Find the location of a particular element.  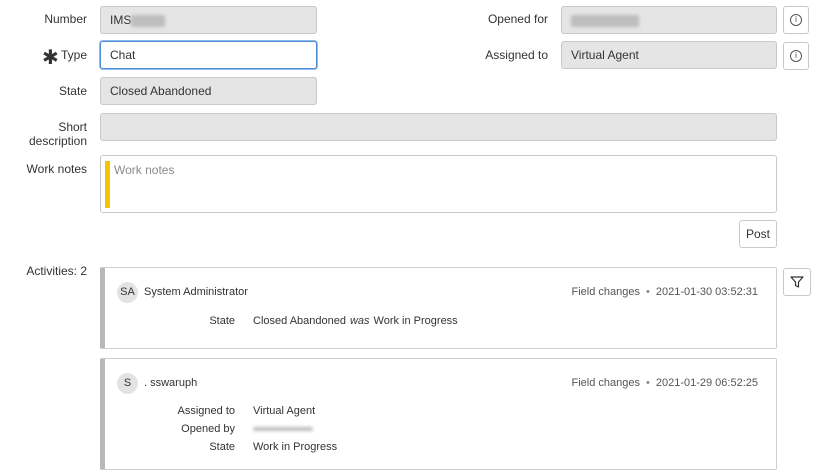

activity-meta: Field changes • 2021-01-30 03:52:31 is located at coordinates (664, 292).